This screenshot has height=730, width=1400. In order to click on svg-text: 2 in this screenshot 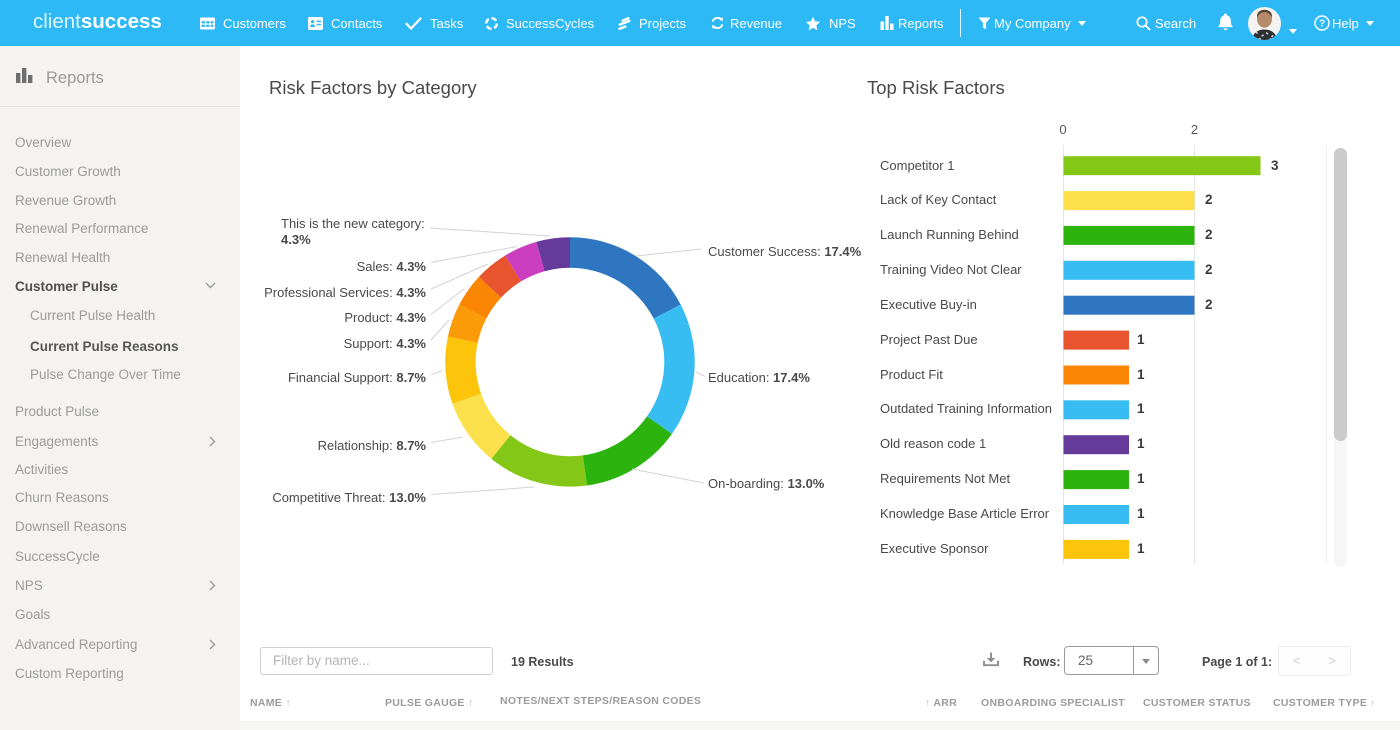, I will do `click(1194, 129)`.